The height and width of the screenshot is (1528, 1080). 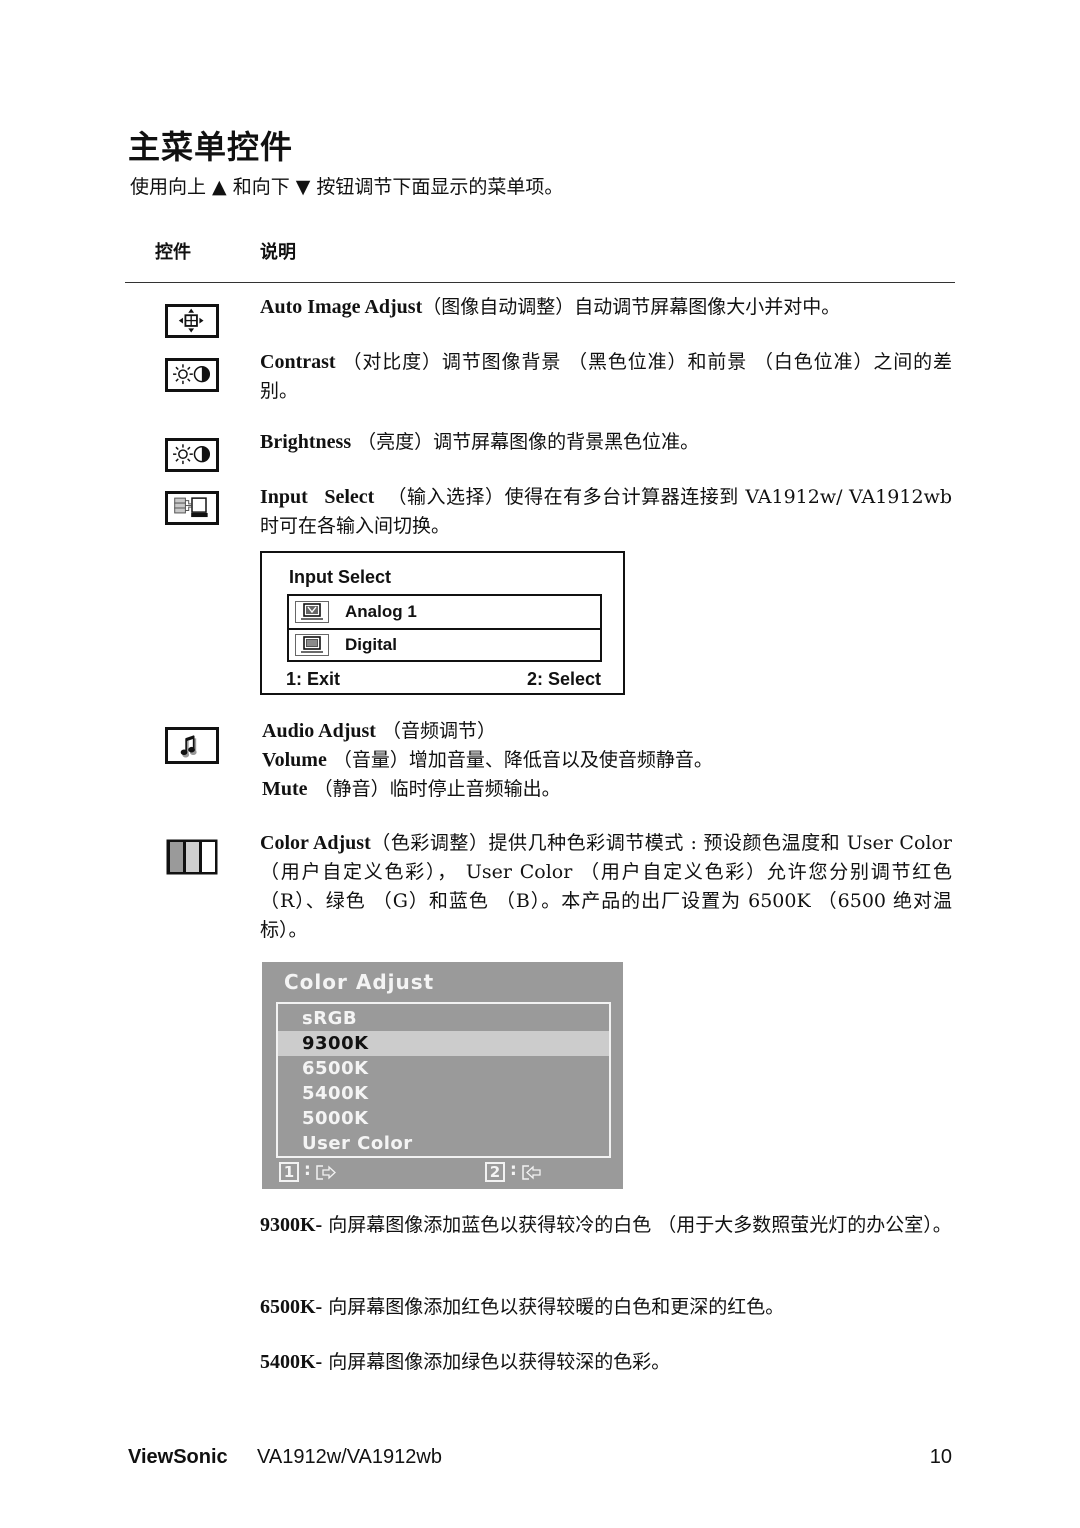 What do you see at coordinates (347, 187) in the screenshot?
I see `page-subtitle: 使用向上 ▲ 和向下 ▼ 按钮调节下面显示的菜单项。` at bounding box center [347, 187].